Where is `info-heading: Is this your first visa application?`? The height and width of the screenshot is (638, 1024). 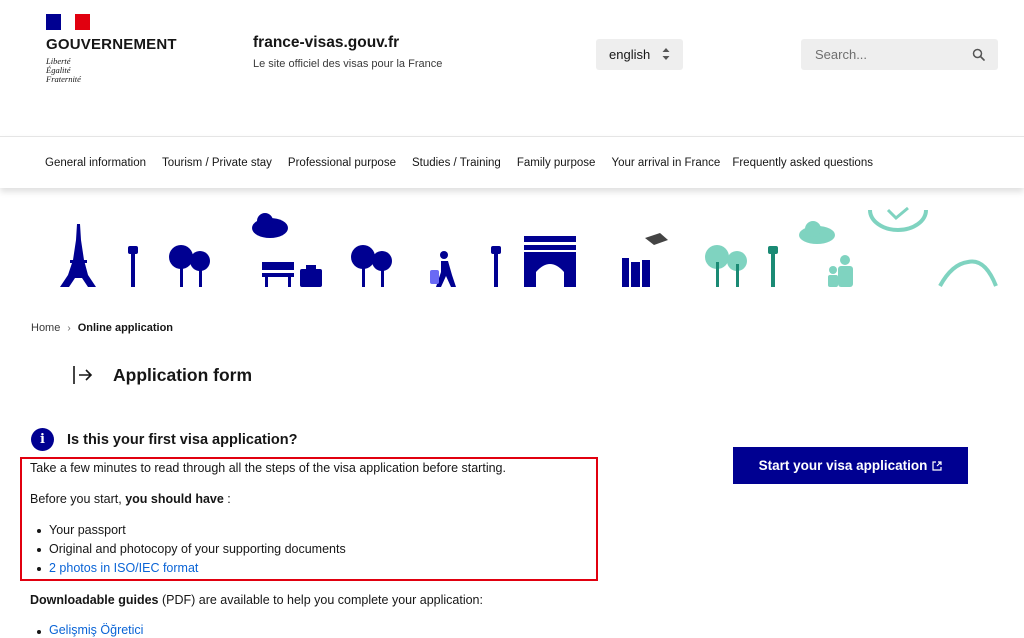 info-heading: Is this your first visa application? is located at coordinates (182, 439).